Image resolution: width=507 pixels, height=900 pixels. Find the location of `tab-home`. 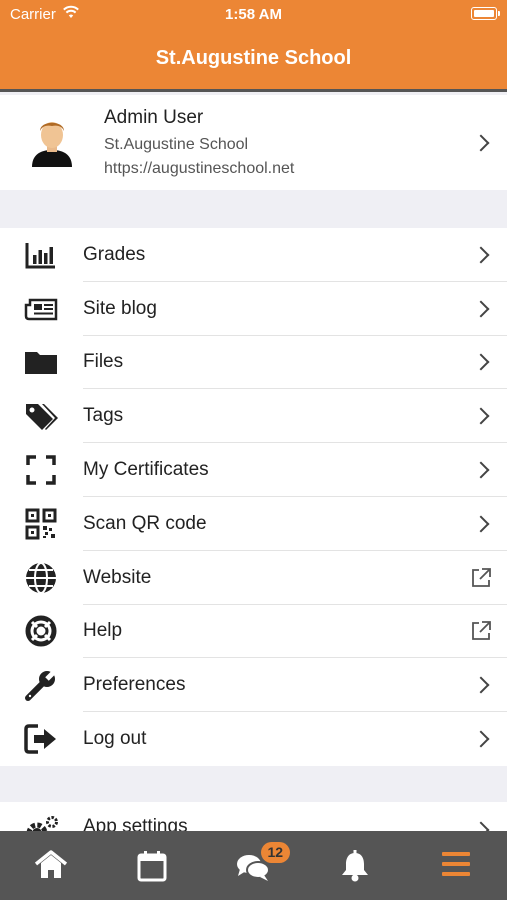

tab-home is located at coordinates (50, 865).